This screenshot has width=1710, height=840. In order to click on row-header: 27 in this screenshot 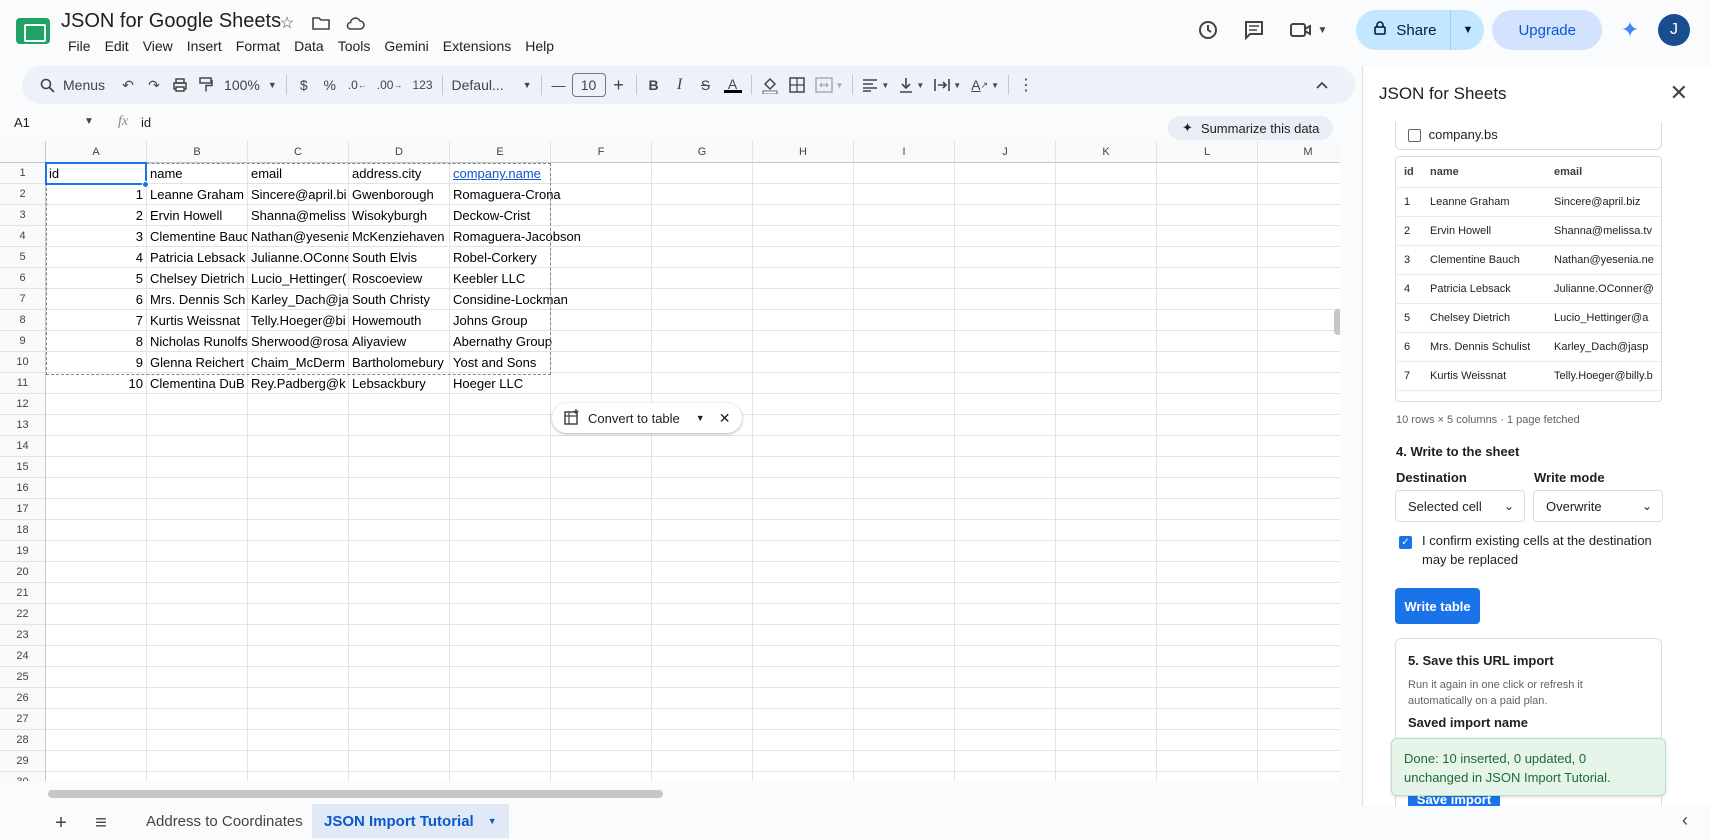, I will do `click(23, 719)`.